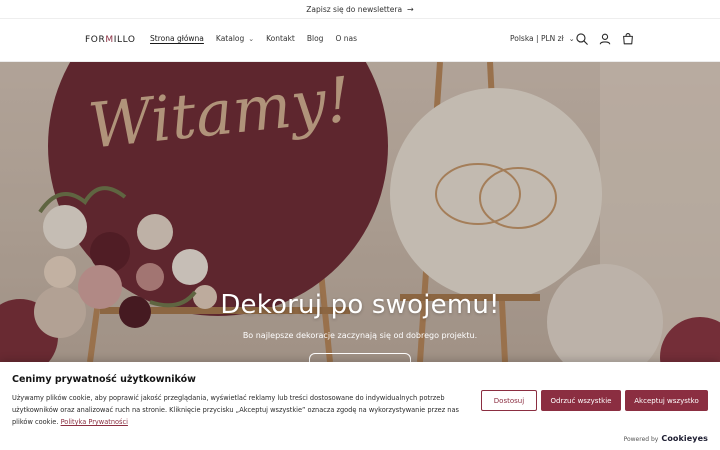  I want to click on cookie-title: Cenimy prywatność użytkowników, so click(104, 379).